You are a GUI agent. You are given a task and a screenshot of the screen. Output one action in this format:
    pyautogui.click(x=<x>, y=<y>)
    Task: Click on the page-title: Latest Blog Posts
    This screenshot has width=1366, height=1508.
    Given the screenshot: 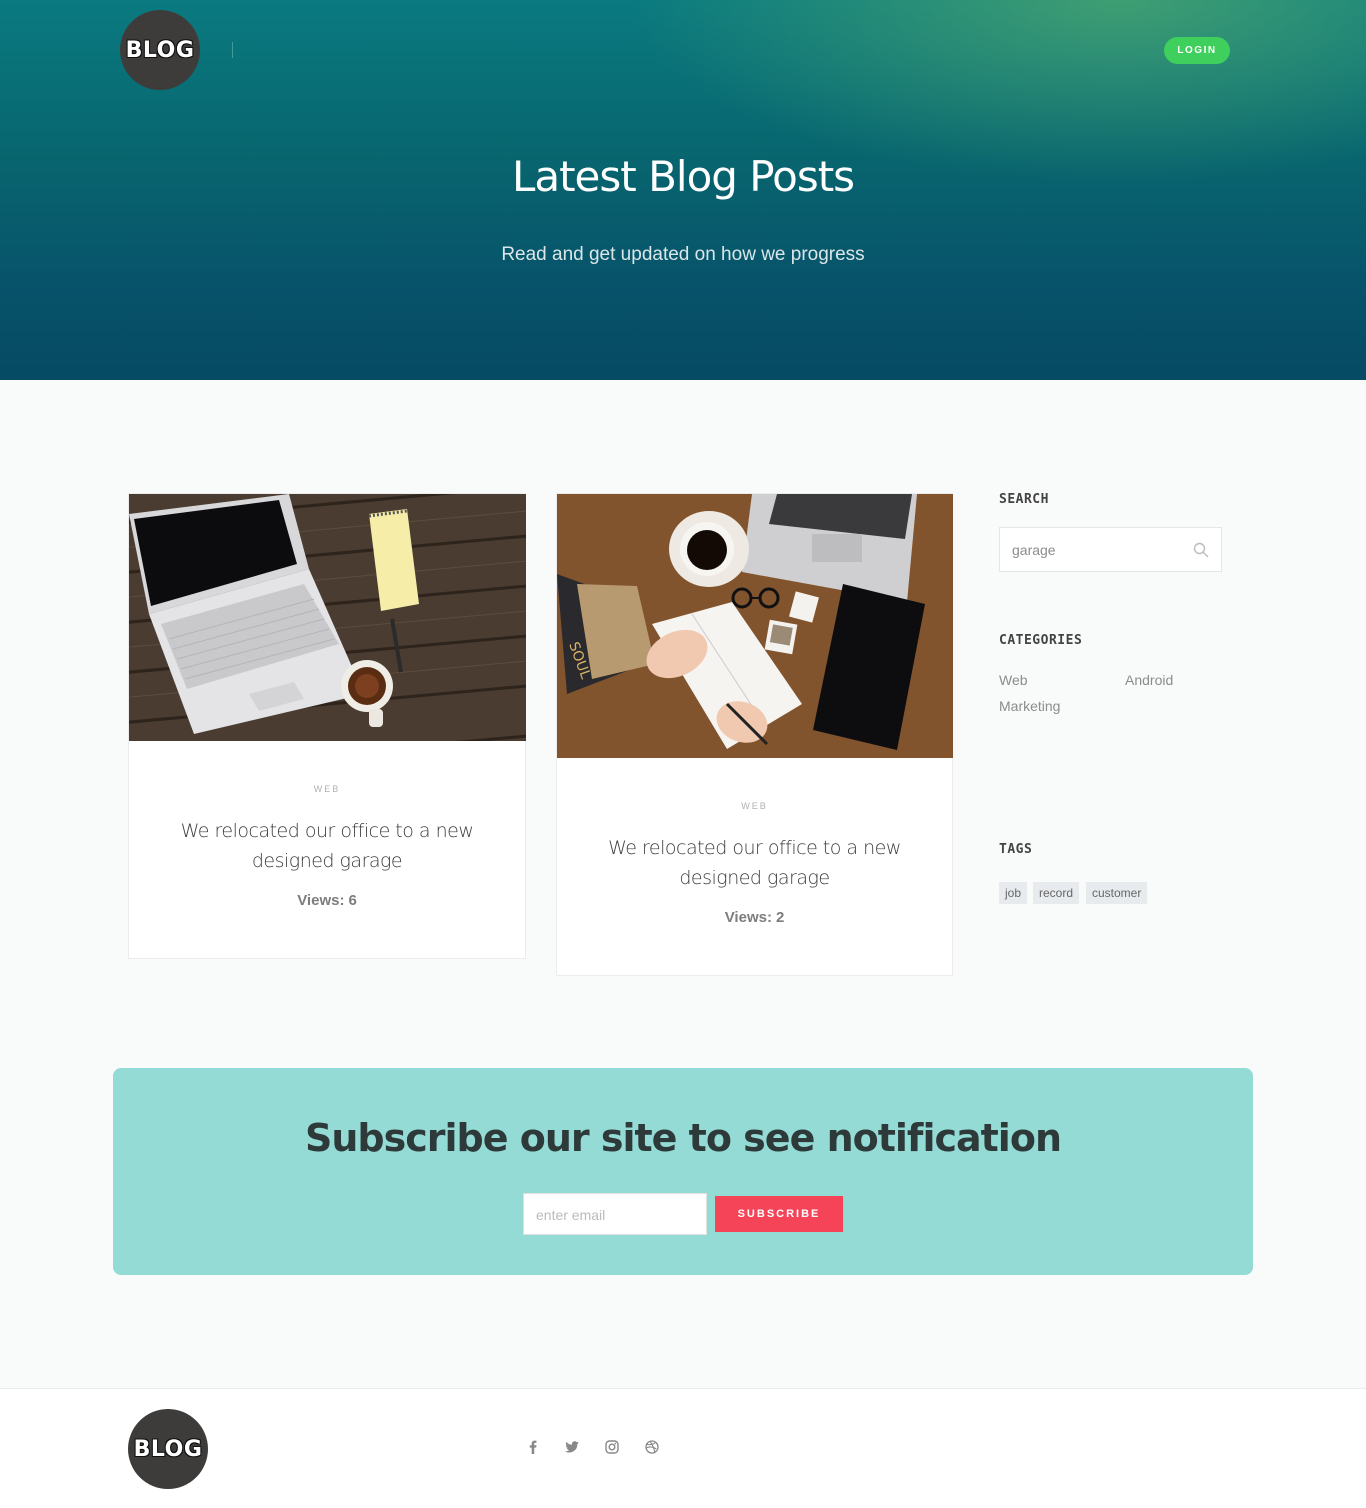 What is the action you would take?
    pyautogui.click(x=683, y=176)
    